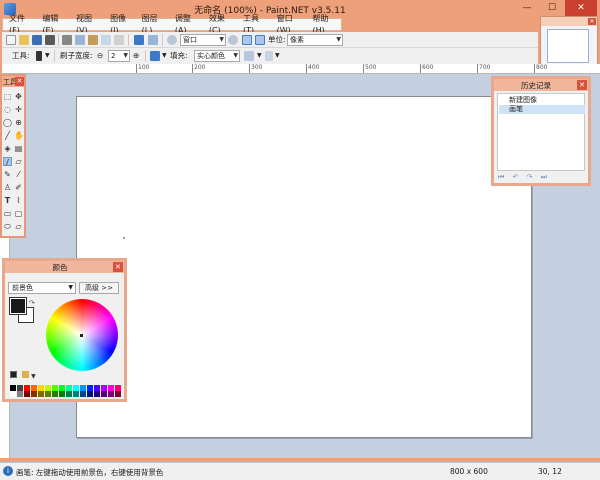 The height and width of the screenshot is (480, 600). What do you see at coordinates (297, 40) in the screenshot?
I see `units-value: 像素` at bounding box center [297, 40].